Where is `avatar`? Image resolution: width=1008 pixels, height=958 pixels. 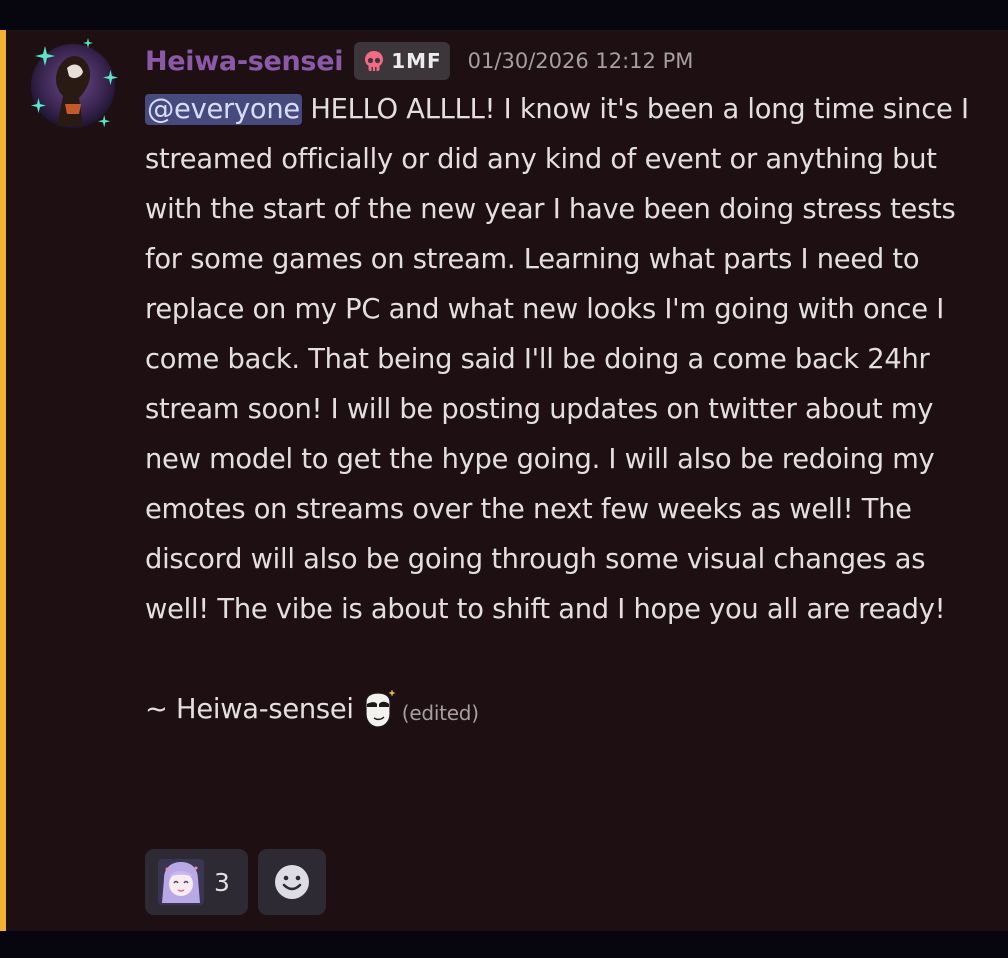
avatar is located at coordinates (73, 84).